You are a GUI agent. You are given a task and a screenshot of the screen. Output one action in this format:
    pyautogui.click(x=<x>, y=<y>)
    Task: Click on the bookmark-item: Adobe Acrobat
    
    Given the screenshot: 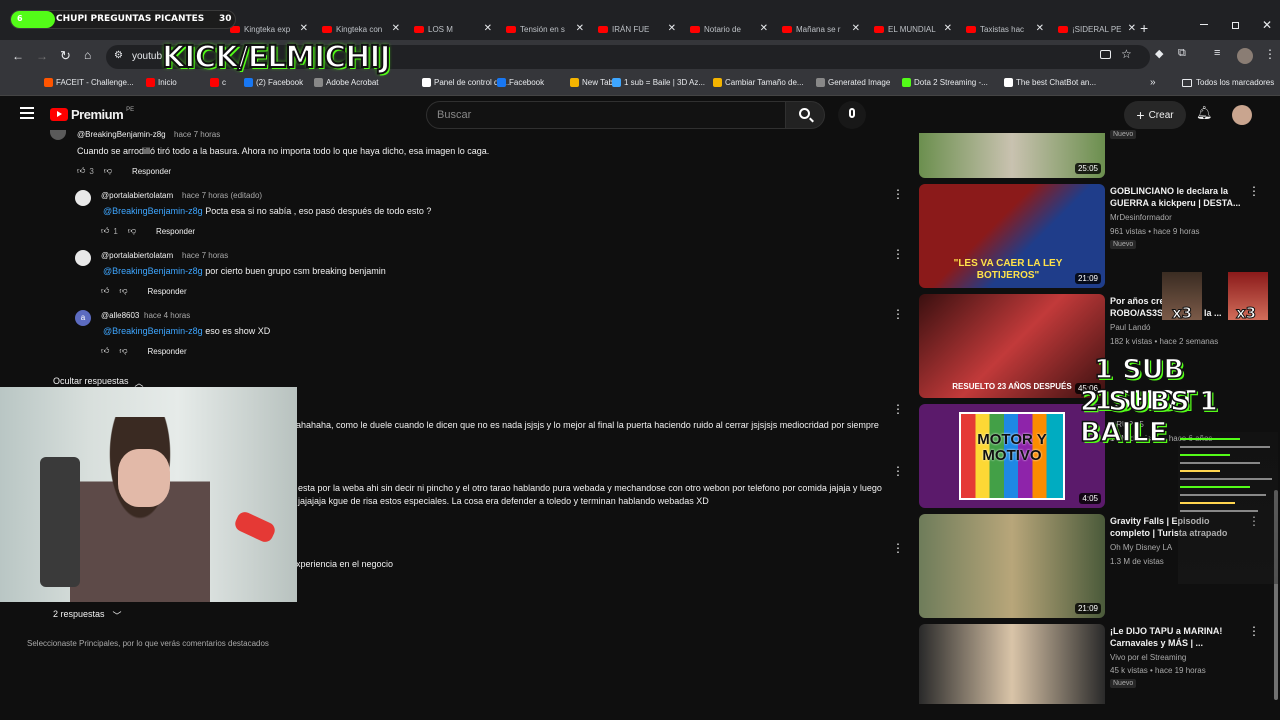 What is the action you would take?
    pyautogui.click(x=346, y=82)
    